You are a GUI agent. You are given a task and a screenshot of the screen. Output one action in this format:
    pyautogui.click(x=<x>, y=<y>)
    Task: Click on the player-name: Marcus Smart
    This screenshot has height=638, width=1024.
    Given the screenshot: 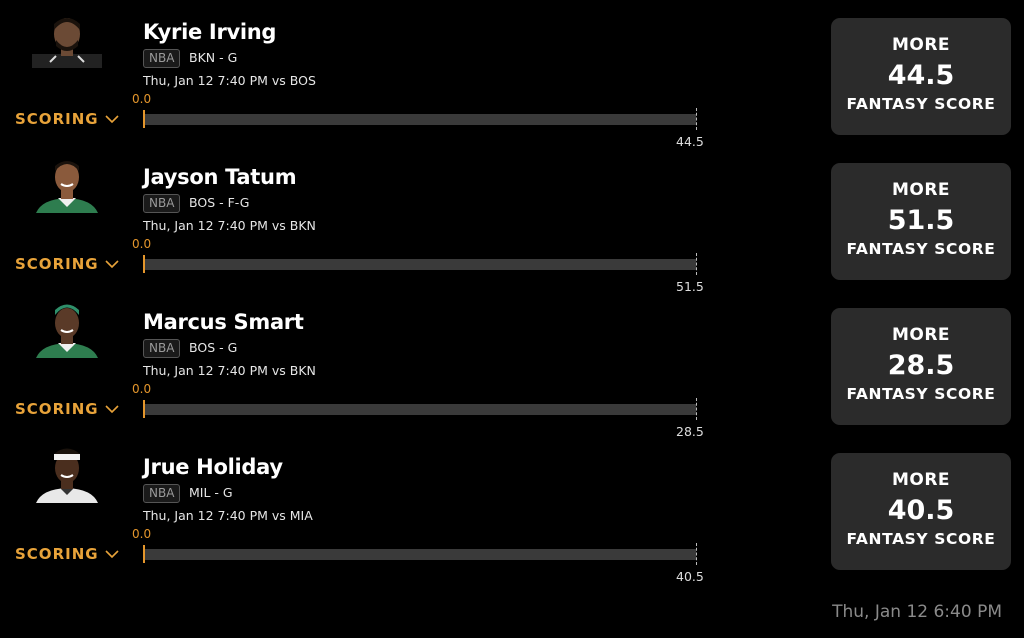 What is the action you would take?
    pyautogui.click(x=223, y=322)
    